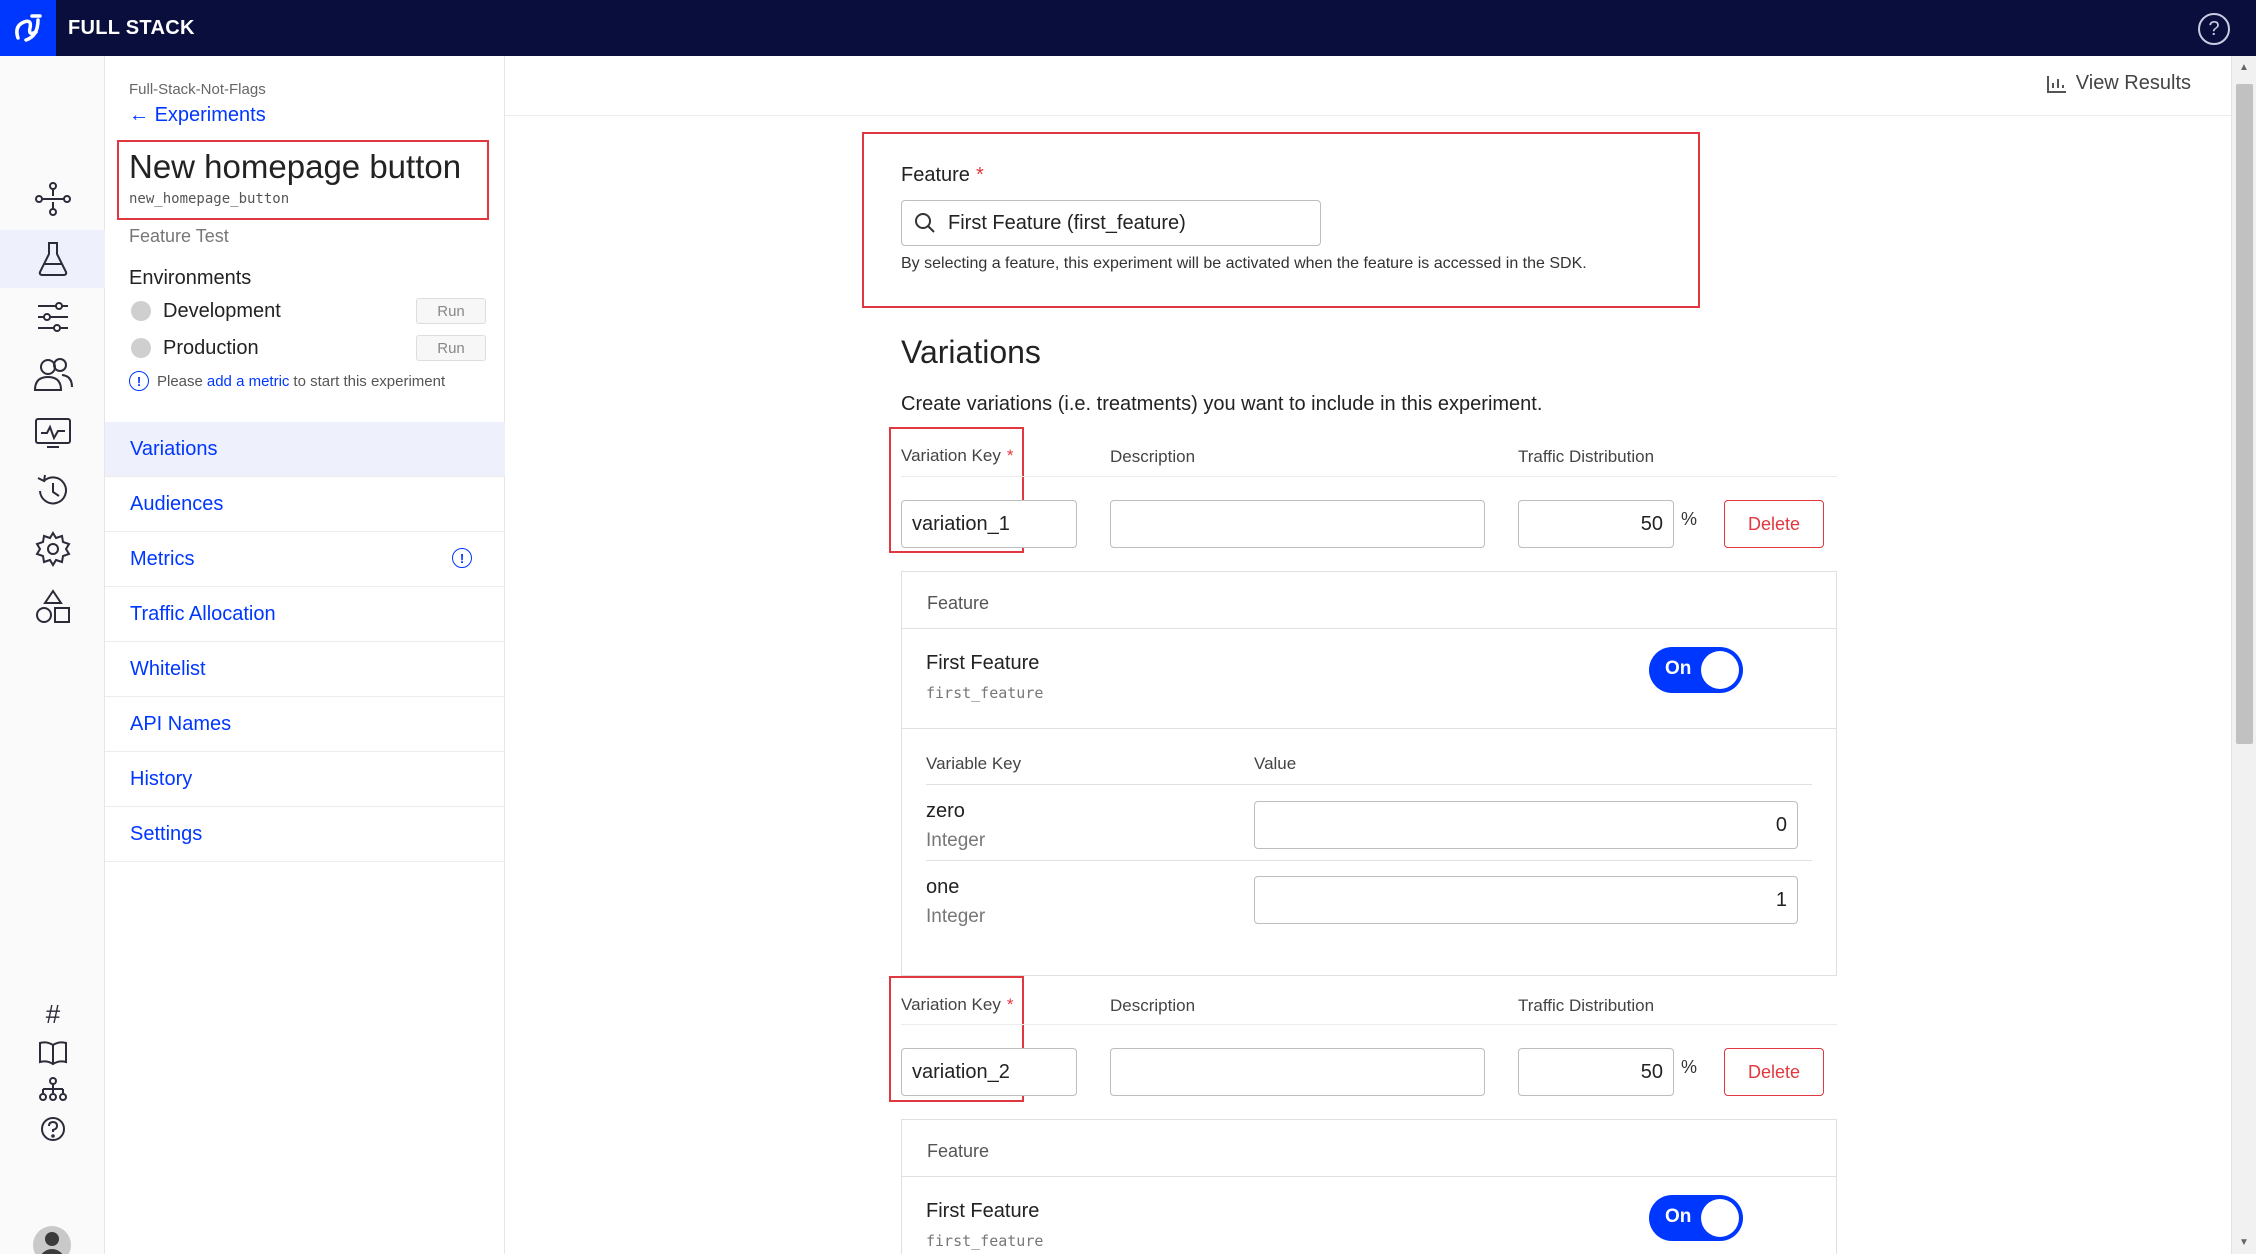 This screenshot has width=2256, height=1254. I want to click on nav-metrics-label: Metrics, so click(162, 558).